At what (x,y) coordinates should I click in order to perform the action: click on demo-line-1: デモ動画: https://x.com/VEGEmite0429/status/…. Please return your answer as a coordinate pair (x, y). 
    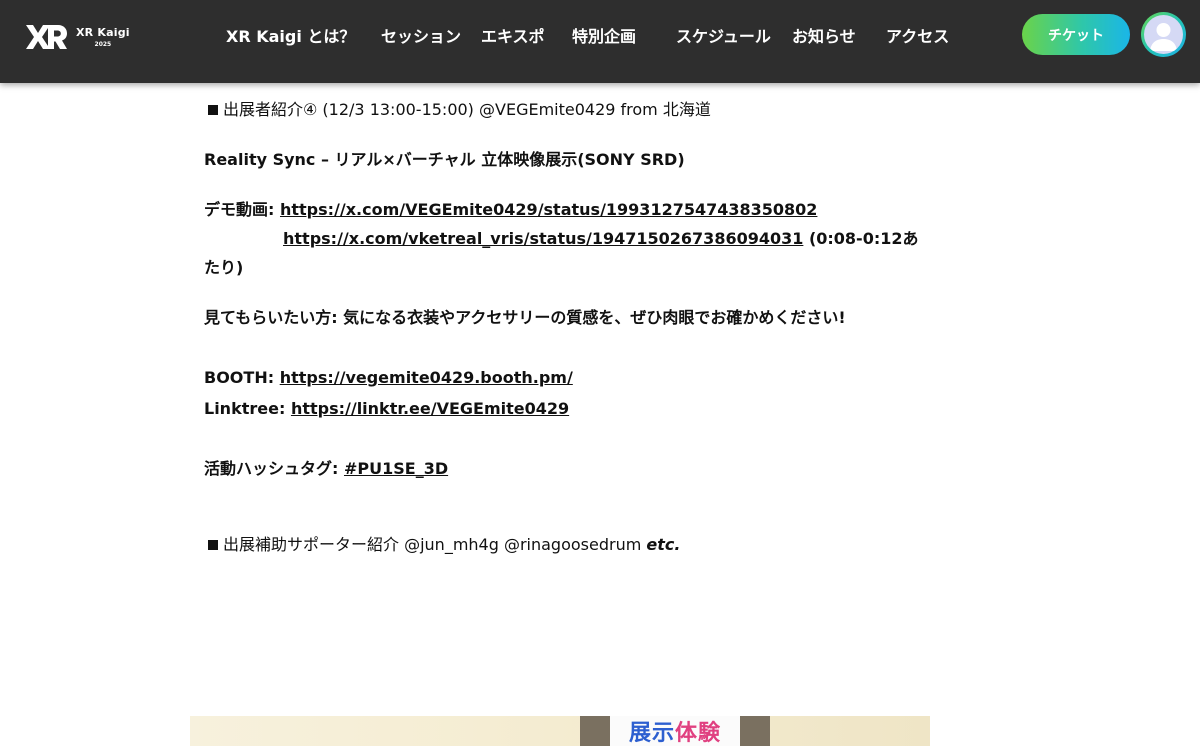
    Looking at the image, I should click on (510, 210).